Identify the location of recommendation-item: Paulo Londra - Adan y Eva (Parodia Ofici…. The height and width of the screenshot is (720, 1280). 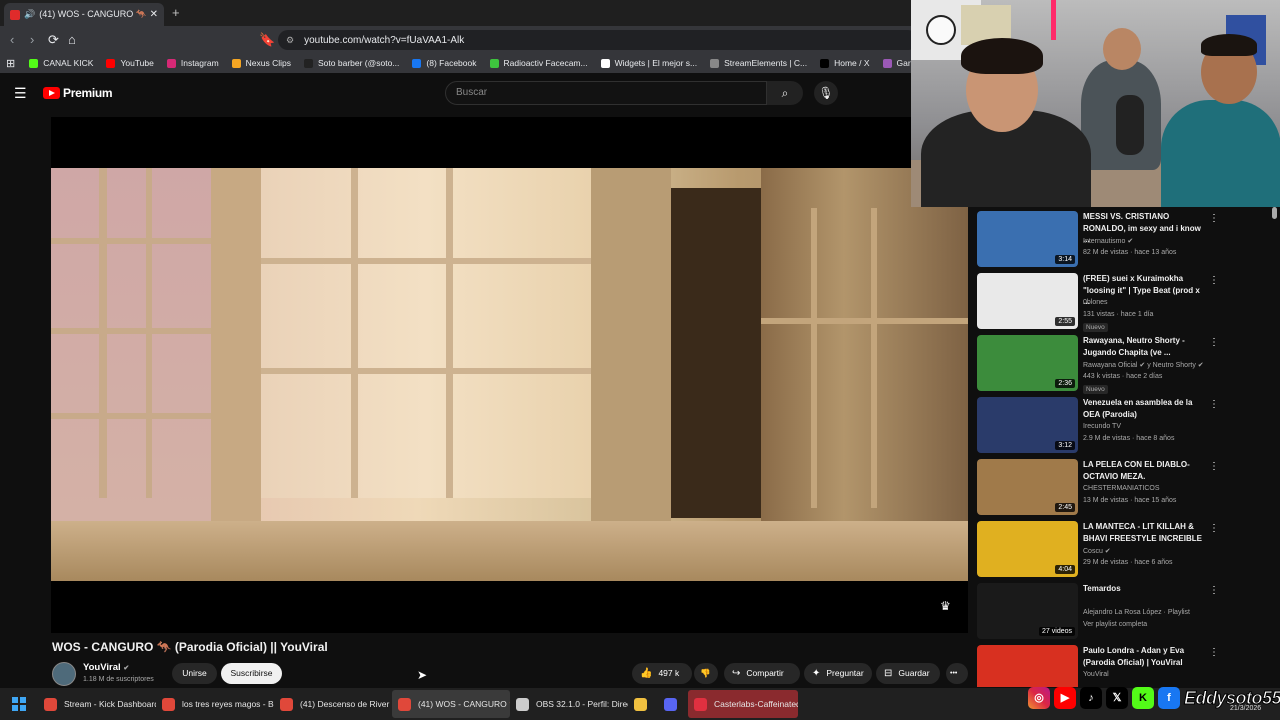
(1127, 665).